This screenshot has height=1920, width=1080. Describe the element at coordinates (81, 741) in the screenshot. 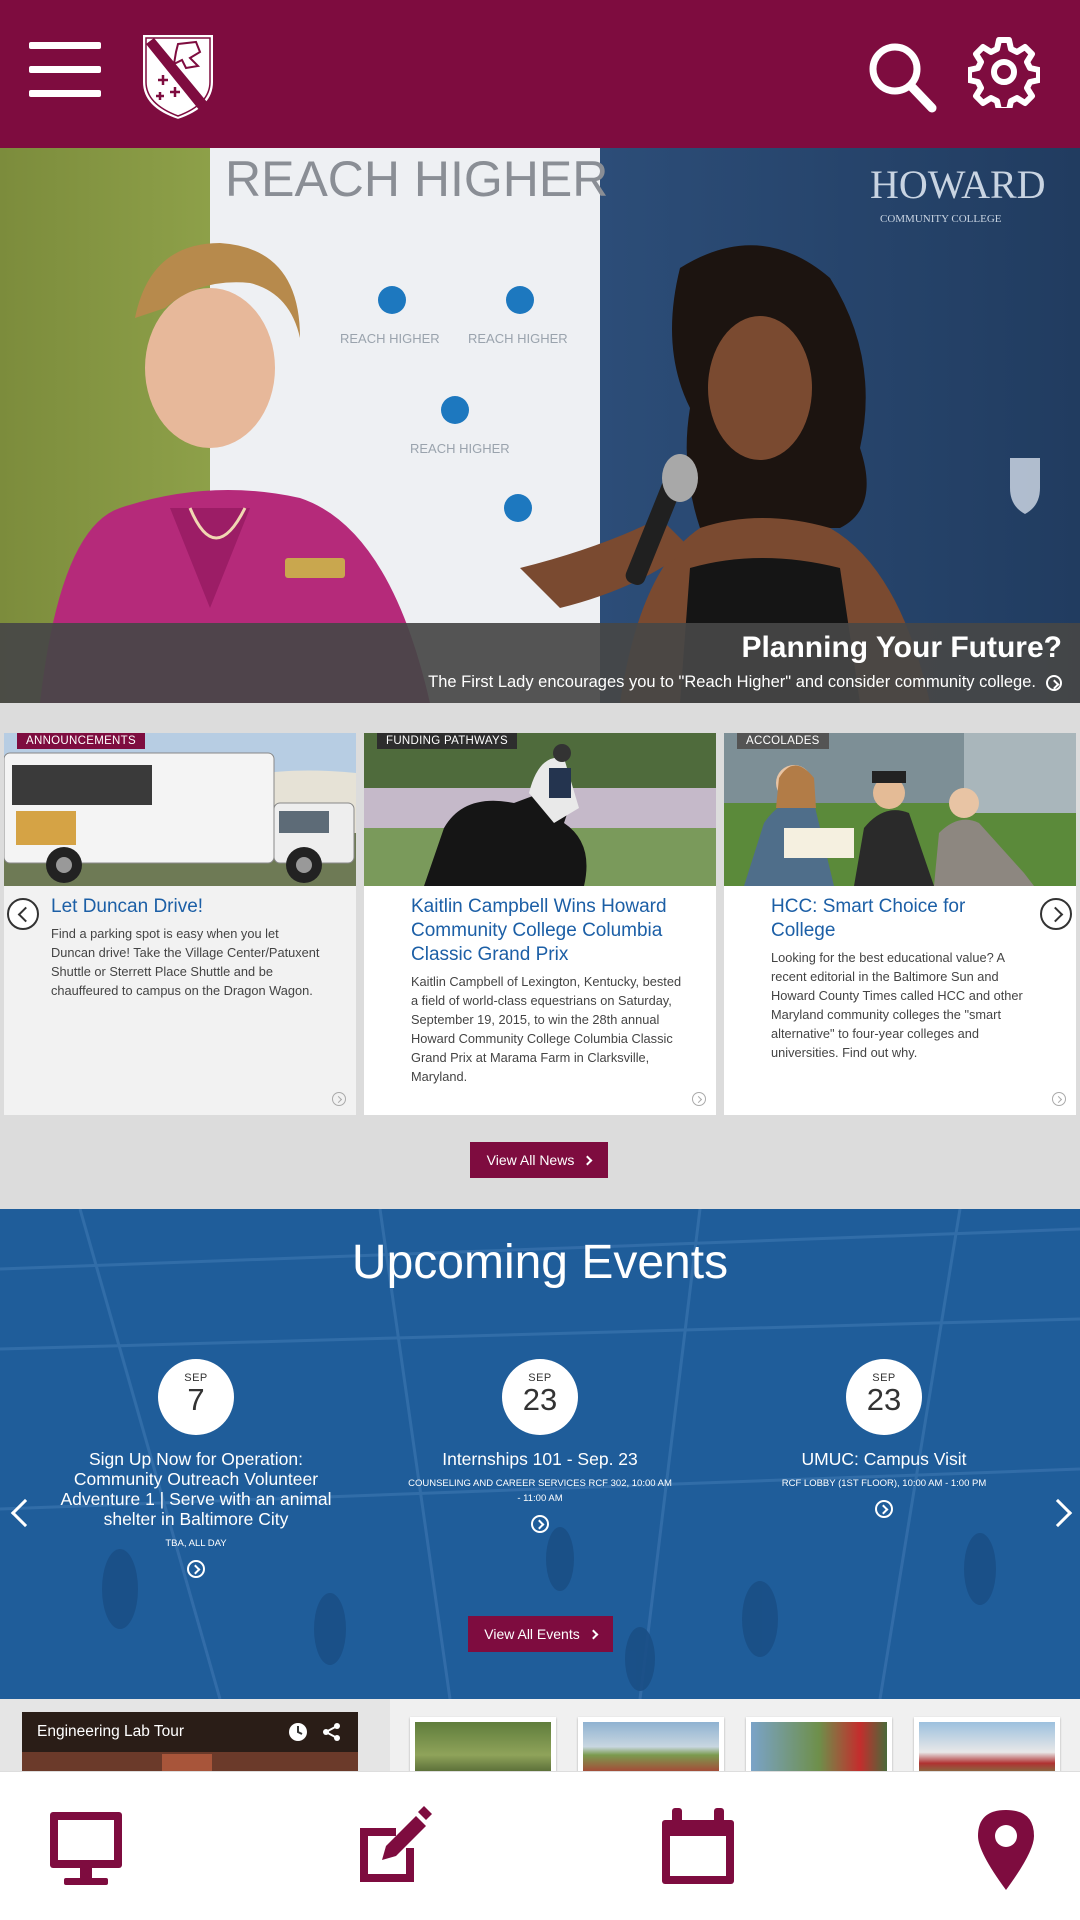

I see `news-card-tag: ANNOUNCEMENTS` at that location.